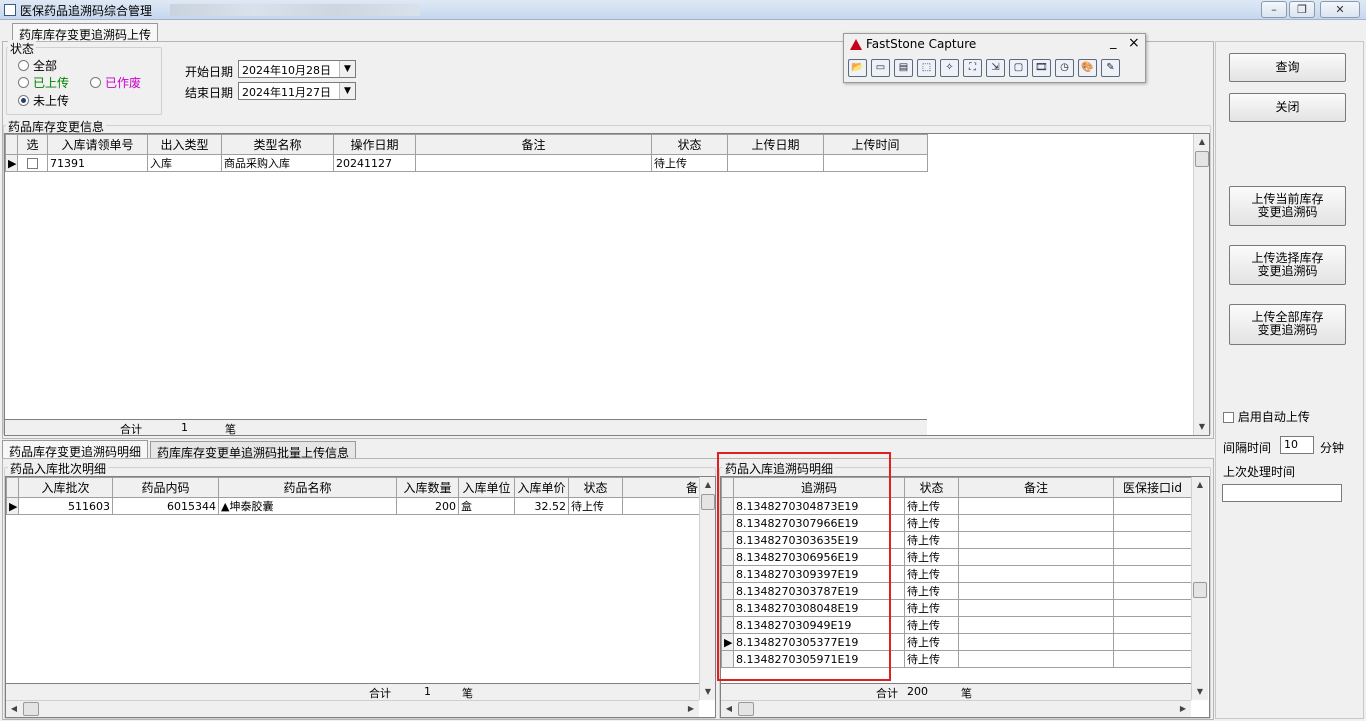  I want to click on cell-unit: 盒, so click(486, 506).